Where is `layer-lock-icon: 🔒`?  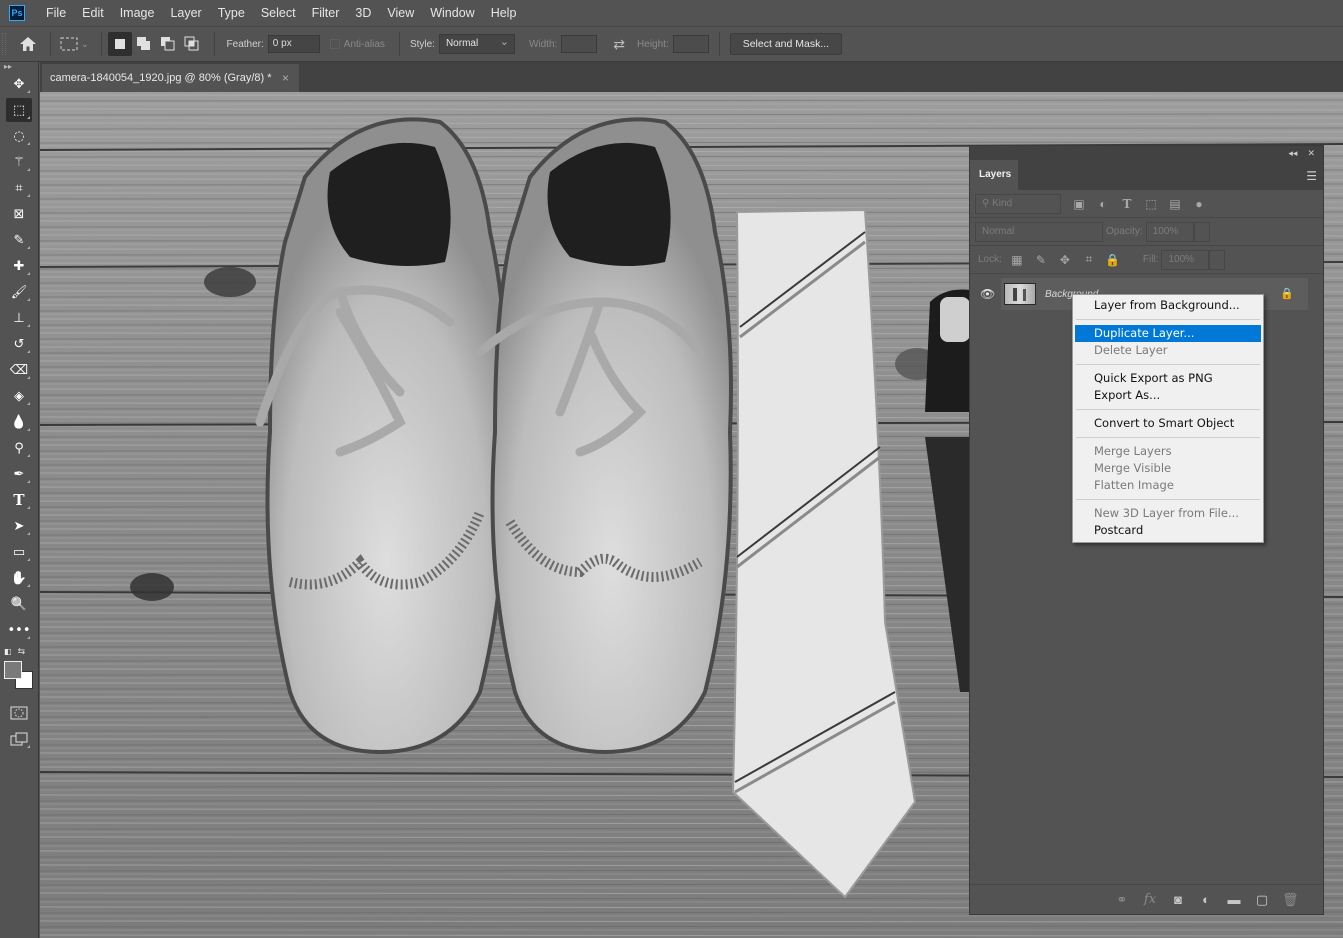 layer-lock-icon: 🔒 is located at coordinates (1287, 293).